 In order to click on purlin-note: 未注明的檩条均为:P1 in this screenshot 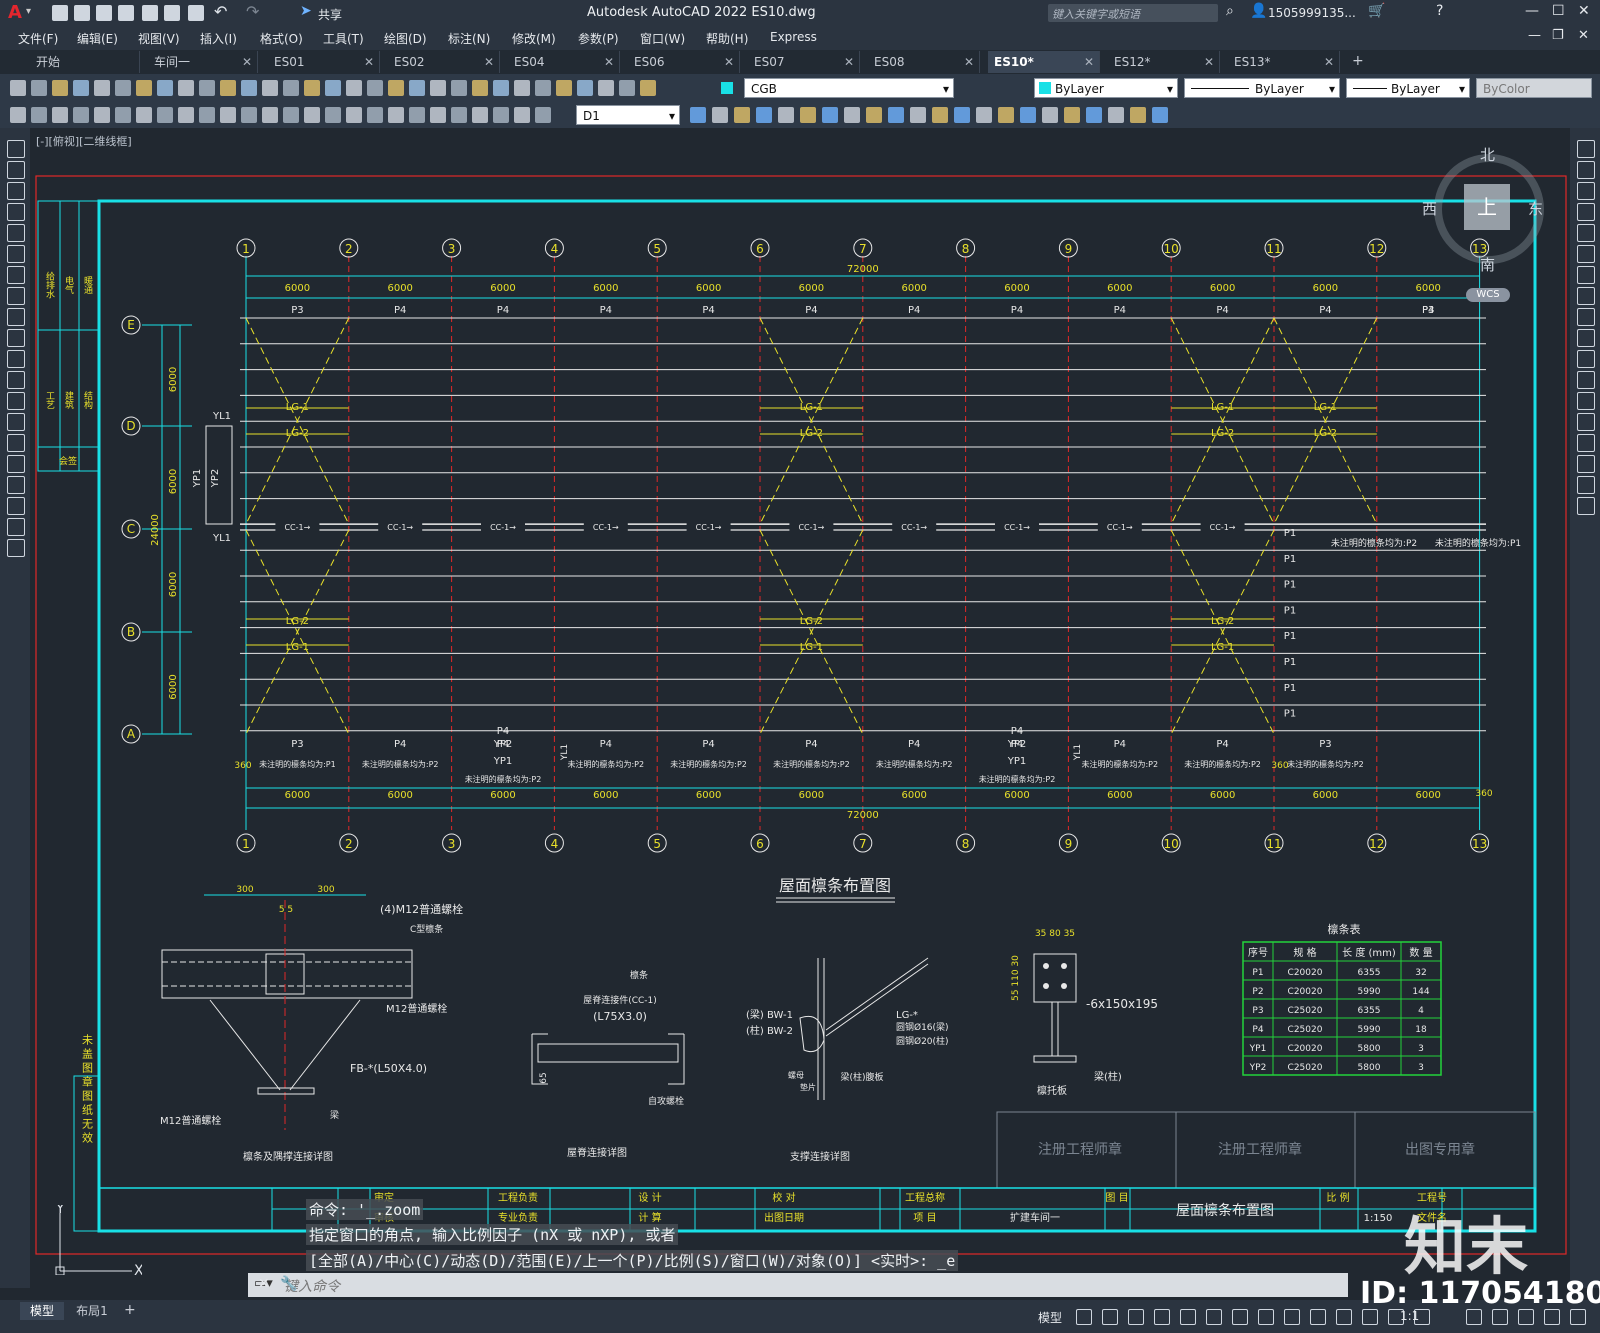, I will do `click(297, 764)`.